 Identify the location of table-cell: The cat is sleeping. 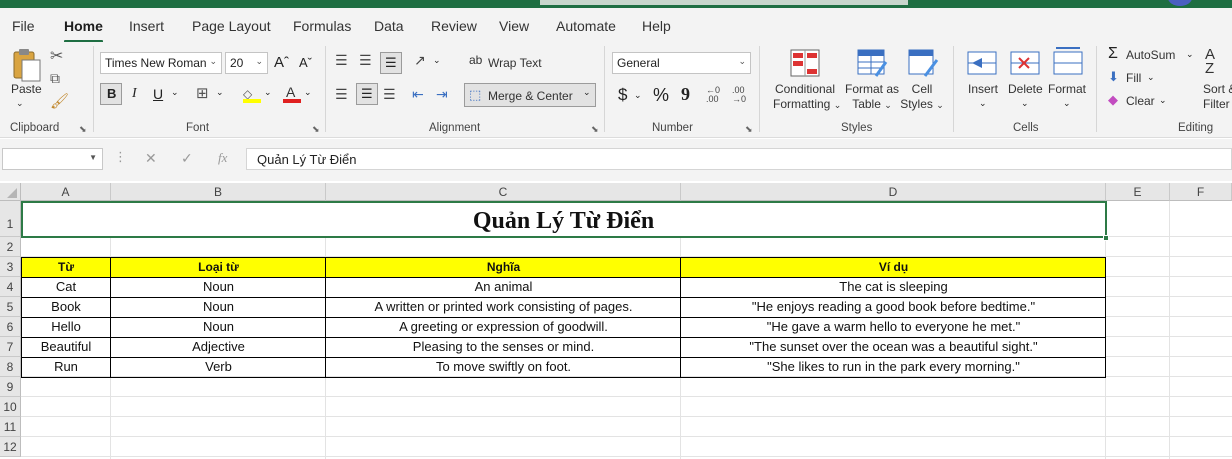
(893, 287).